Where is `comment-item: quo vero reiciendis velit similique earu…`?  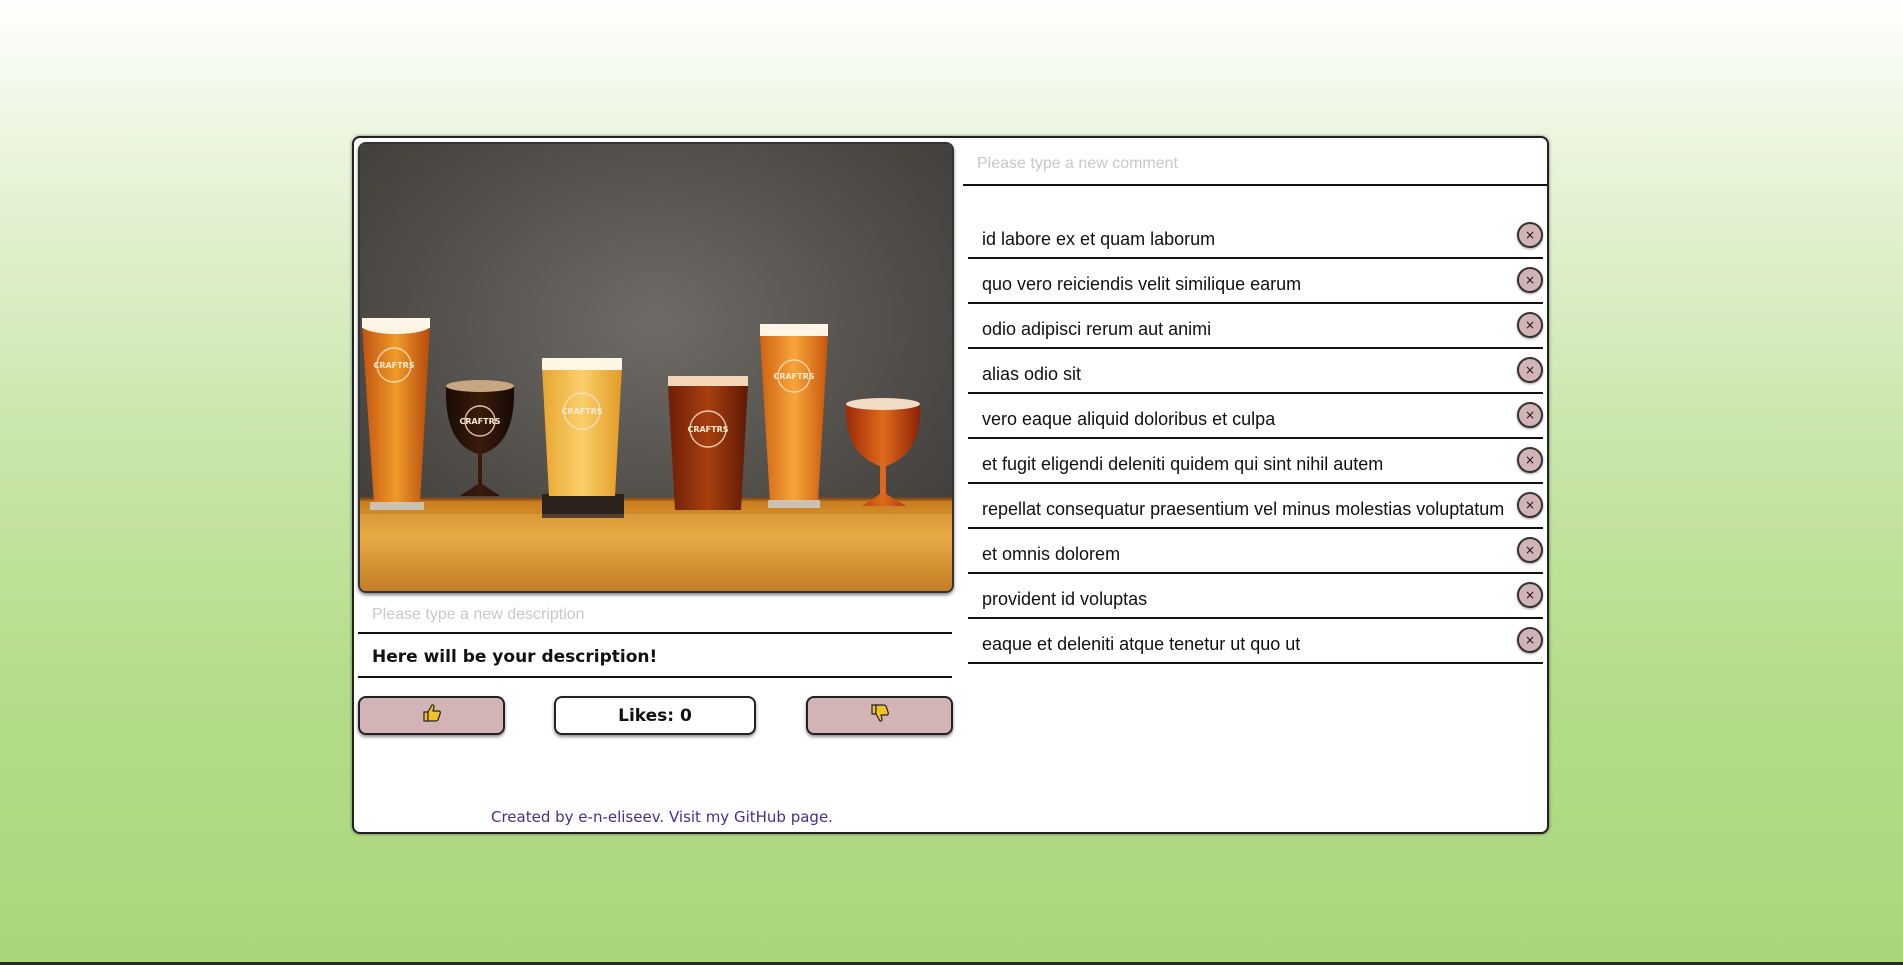 comment-item: quo vero reiciendis velit similique earu… is located at coordinates (1255, 281).